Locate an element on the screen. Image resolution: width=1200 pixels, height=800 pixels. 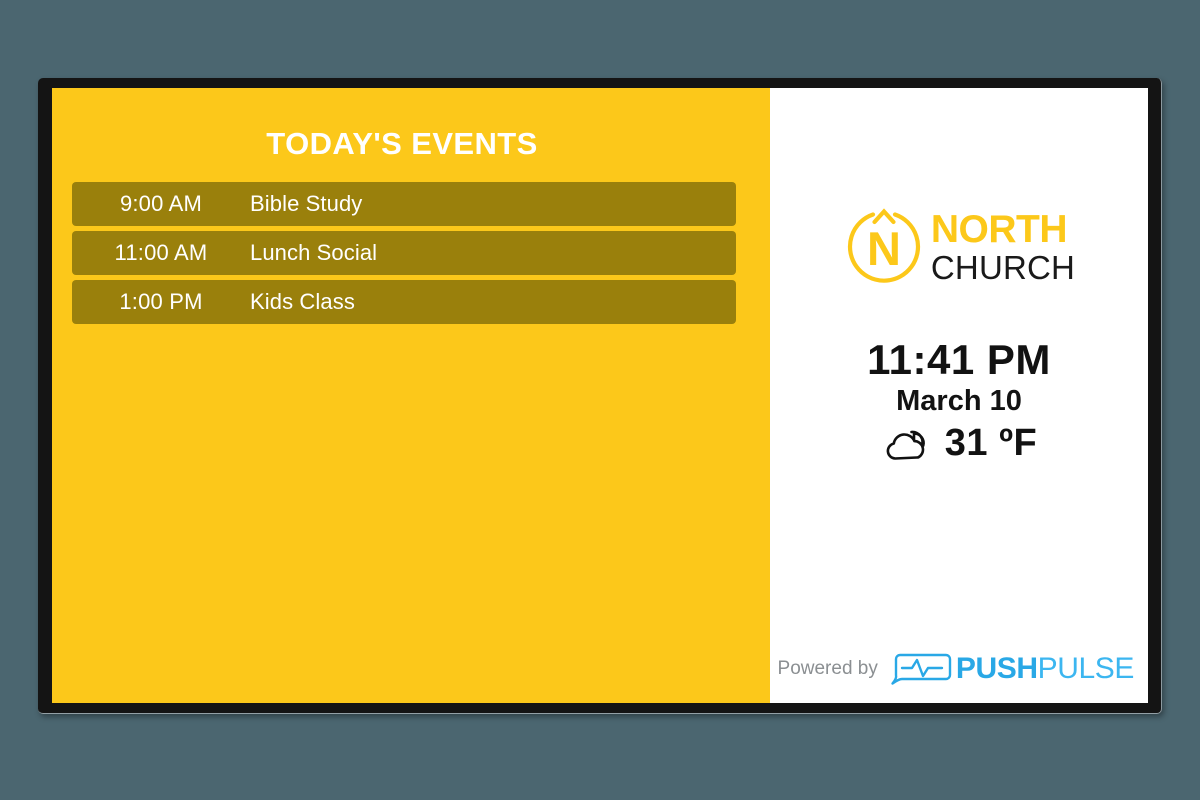
north-compass-logo-icon: N is located at coordinates (883, 245).